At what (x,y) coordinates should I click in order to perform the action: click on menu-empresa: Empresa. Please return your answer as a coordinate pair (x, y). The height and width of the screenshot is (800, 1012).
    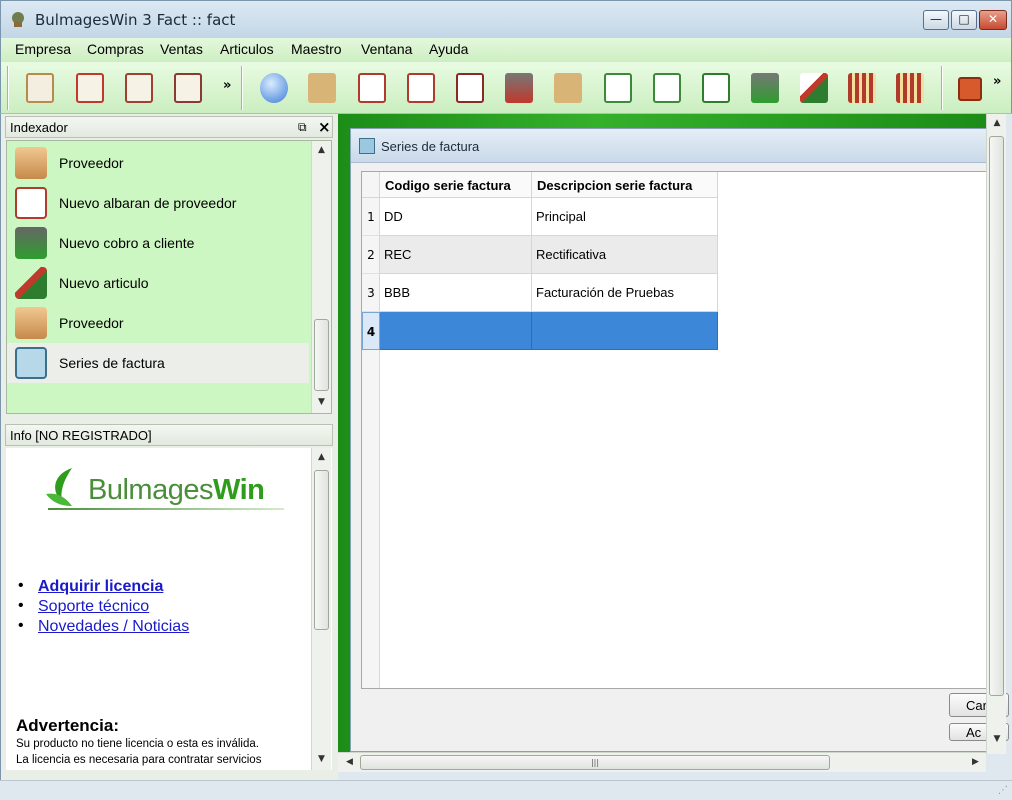
    Looking at the image, I should click on (43, 49).